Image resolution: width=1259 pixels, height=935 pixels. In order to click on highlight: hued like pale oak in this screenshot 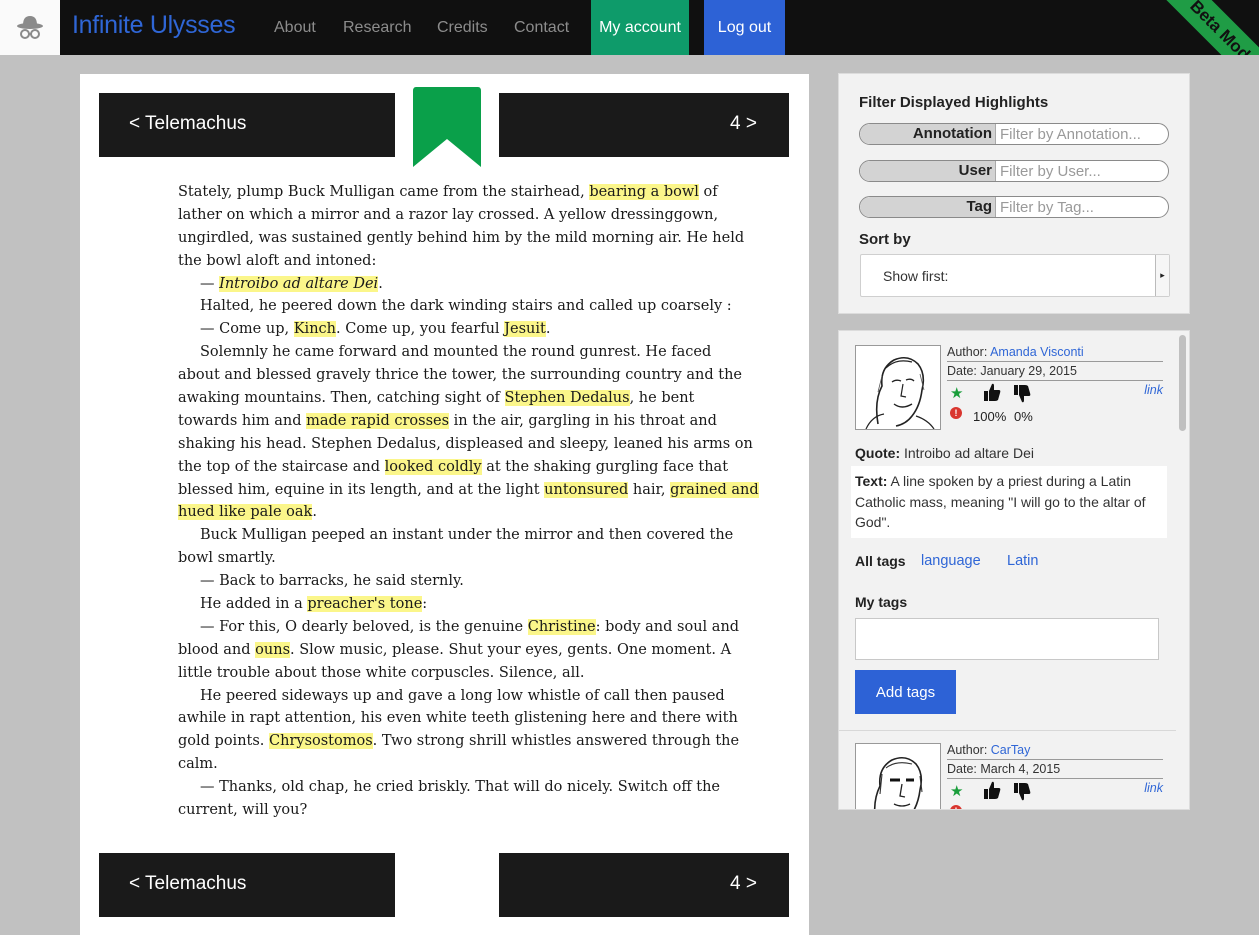, I will do `click(245, 512)`.